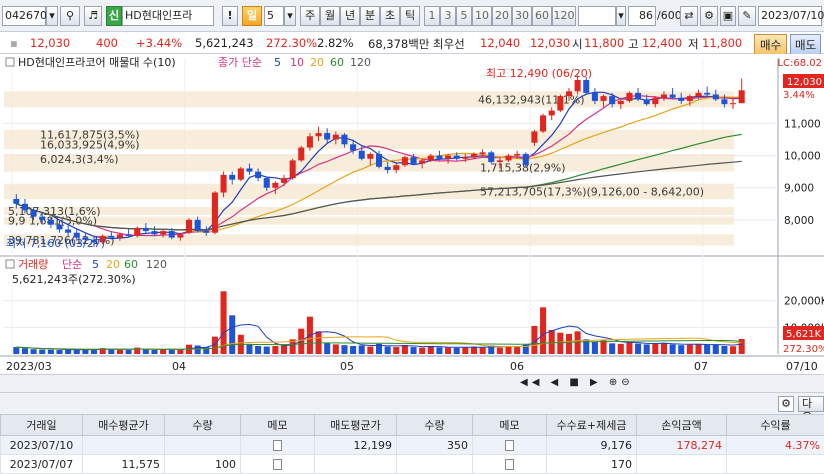  I want to click on table-row: 2023/07/07 11,575 100 170, so click(412, 464).